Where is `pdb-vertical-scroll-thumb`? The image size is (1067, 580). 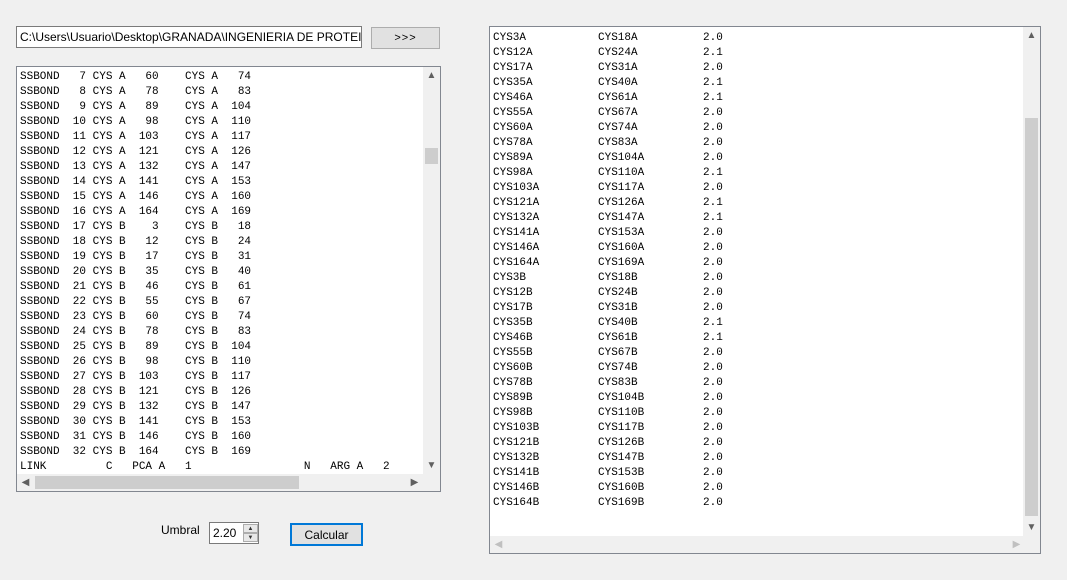 pdb-vertical-scroll-thumb is located at coordinates (431, 156).